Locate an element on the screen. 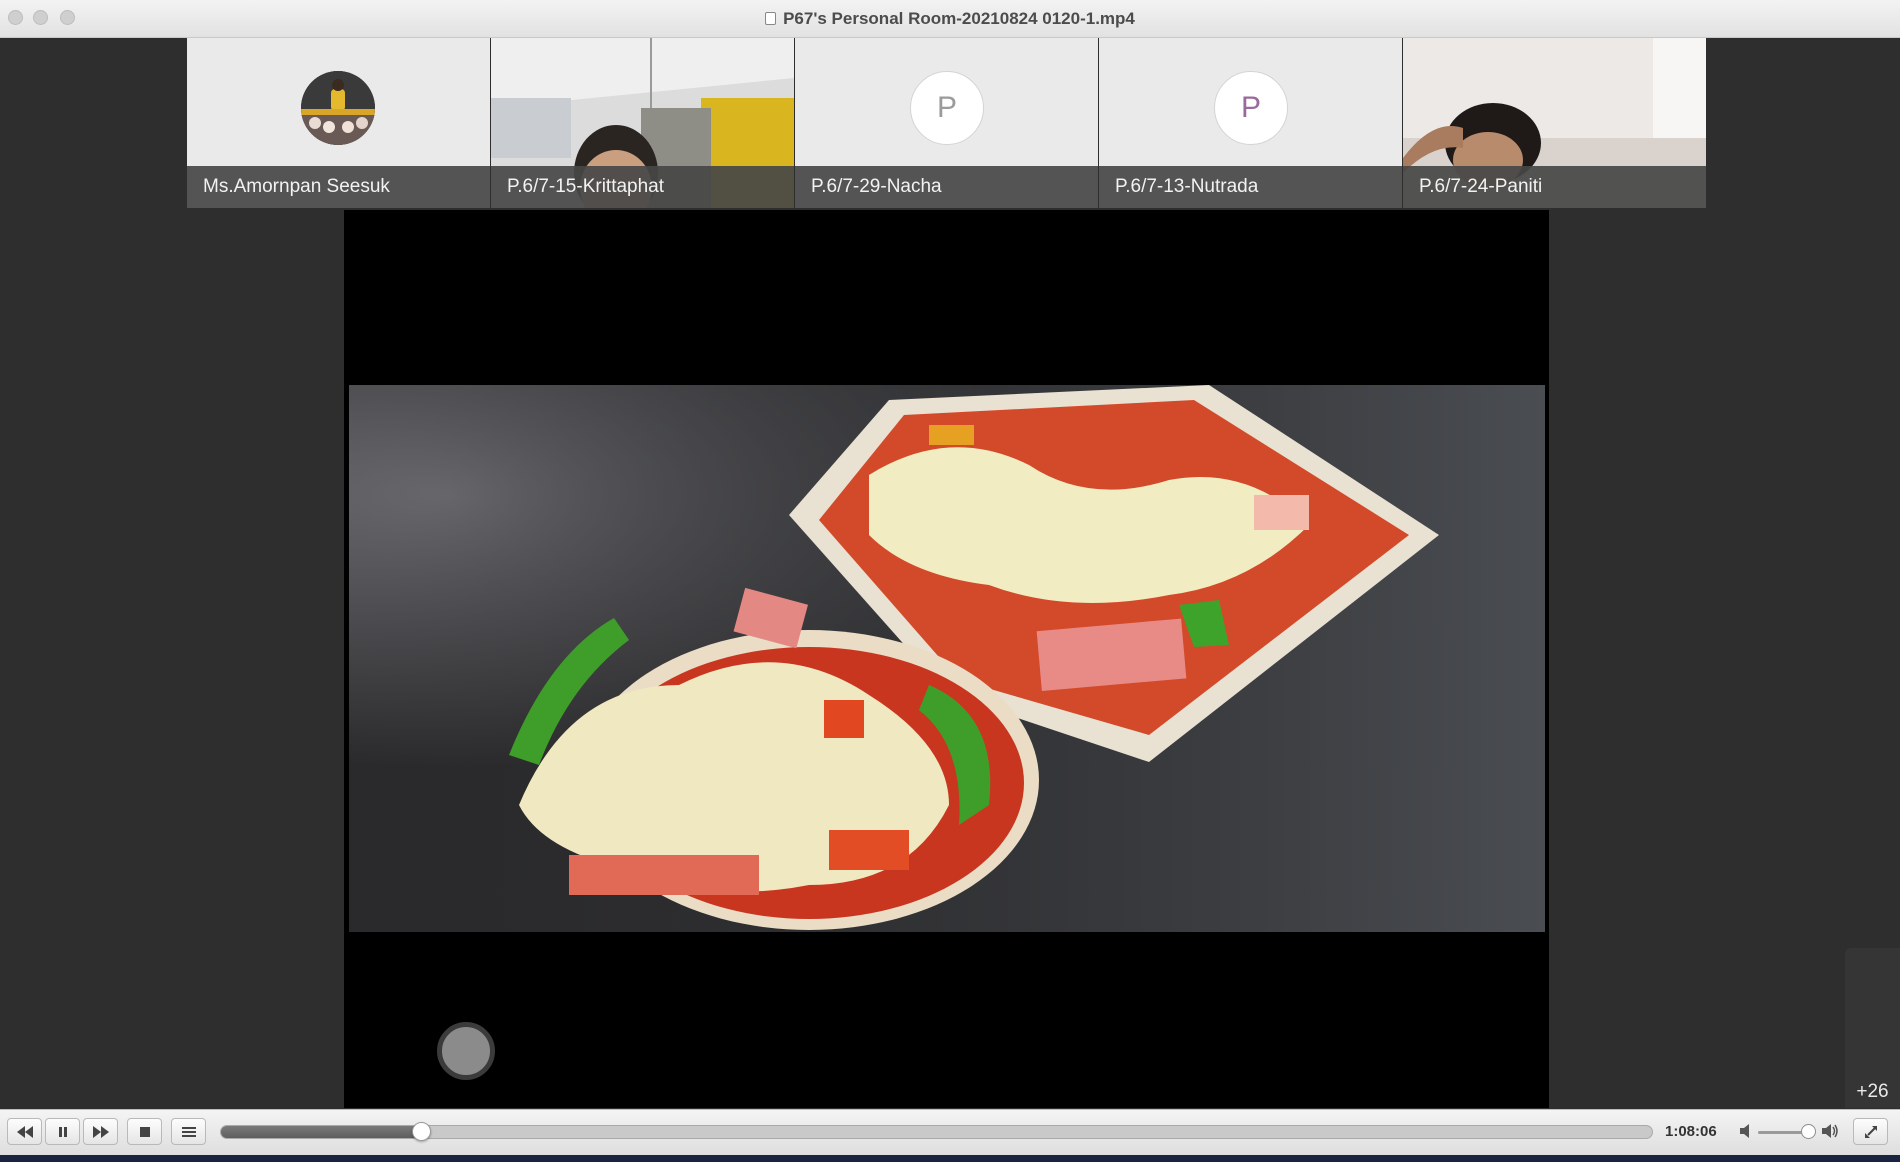  fast-forward-icon is located at coordinates (100, 1131).